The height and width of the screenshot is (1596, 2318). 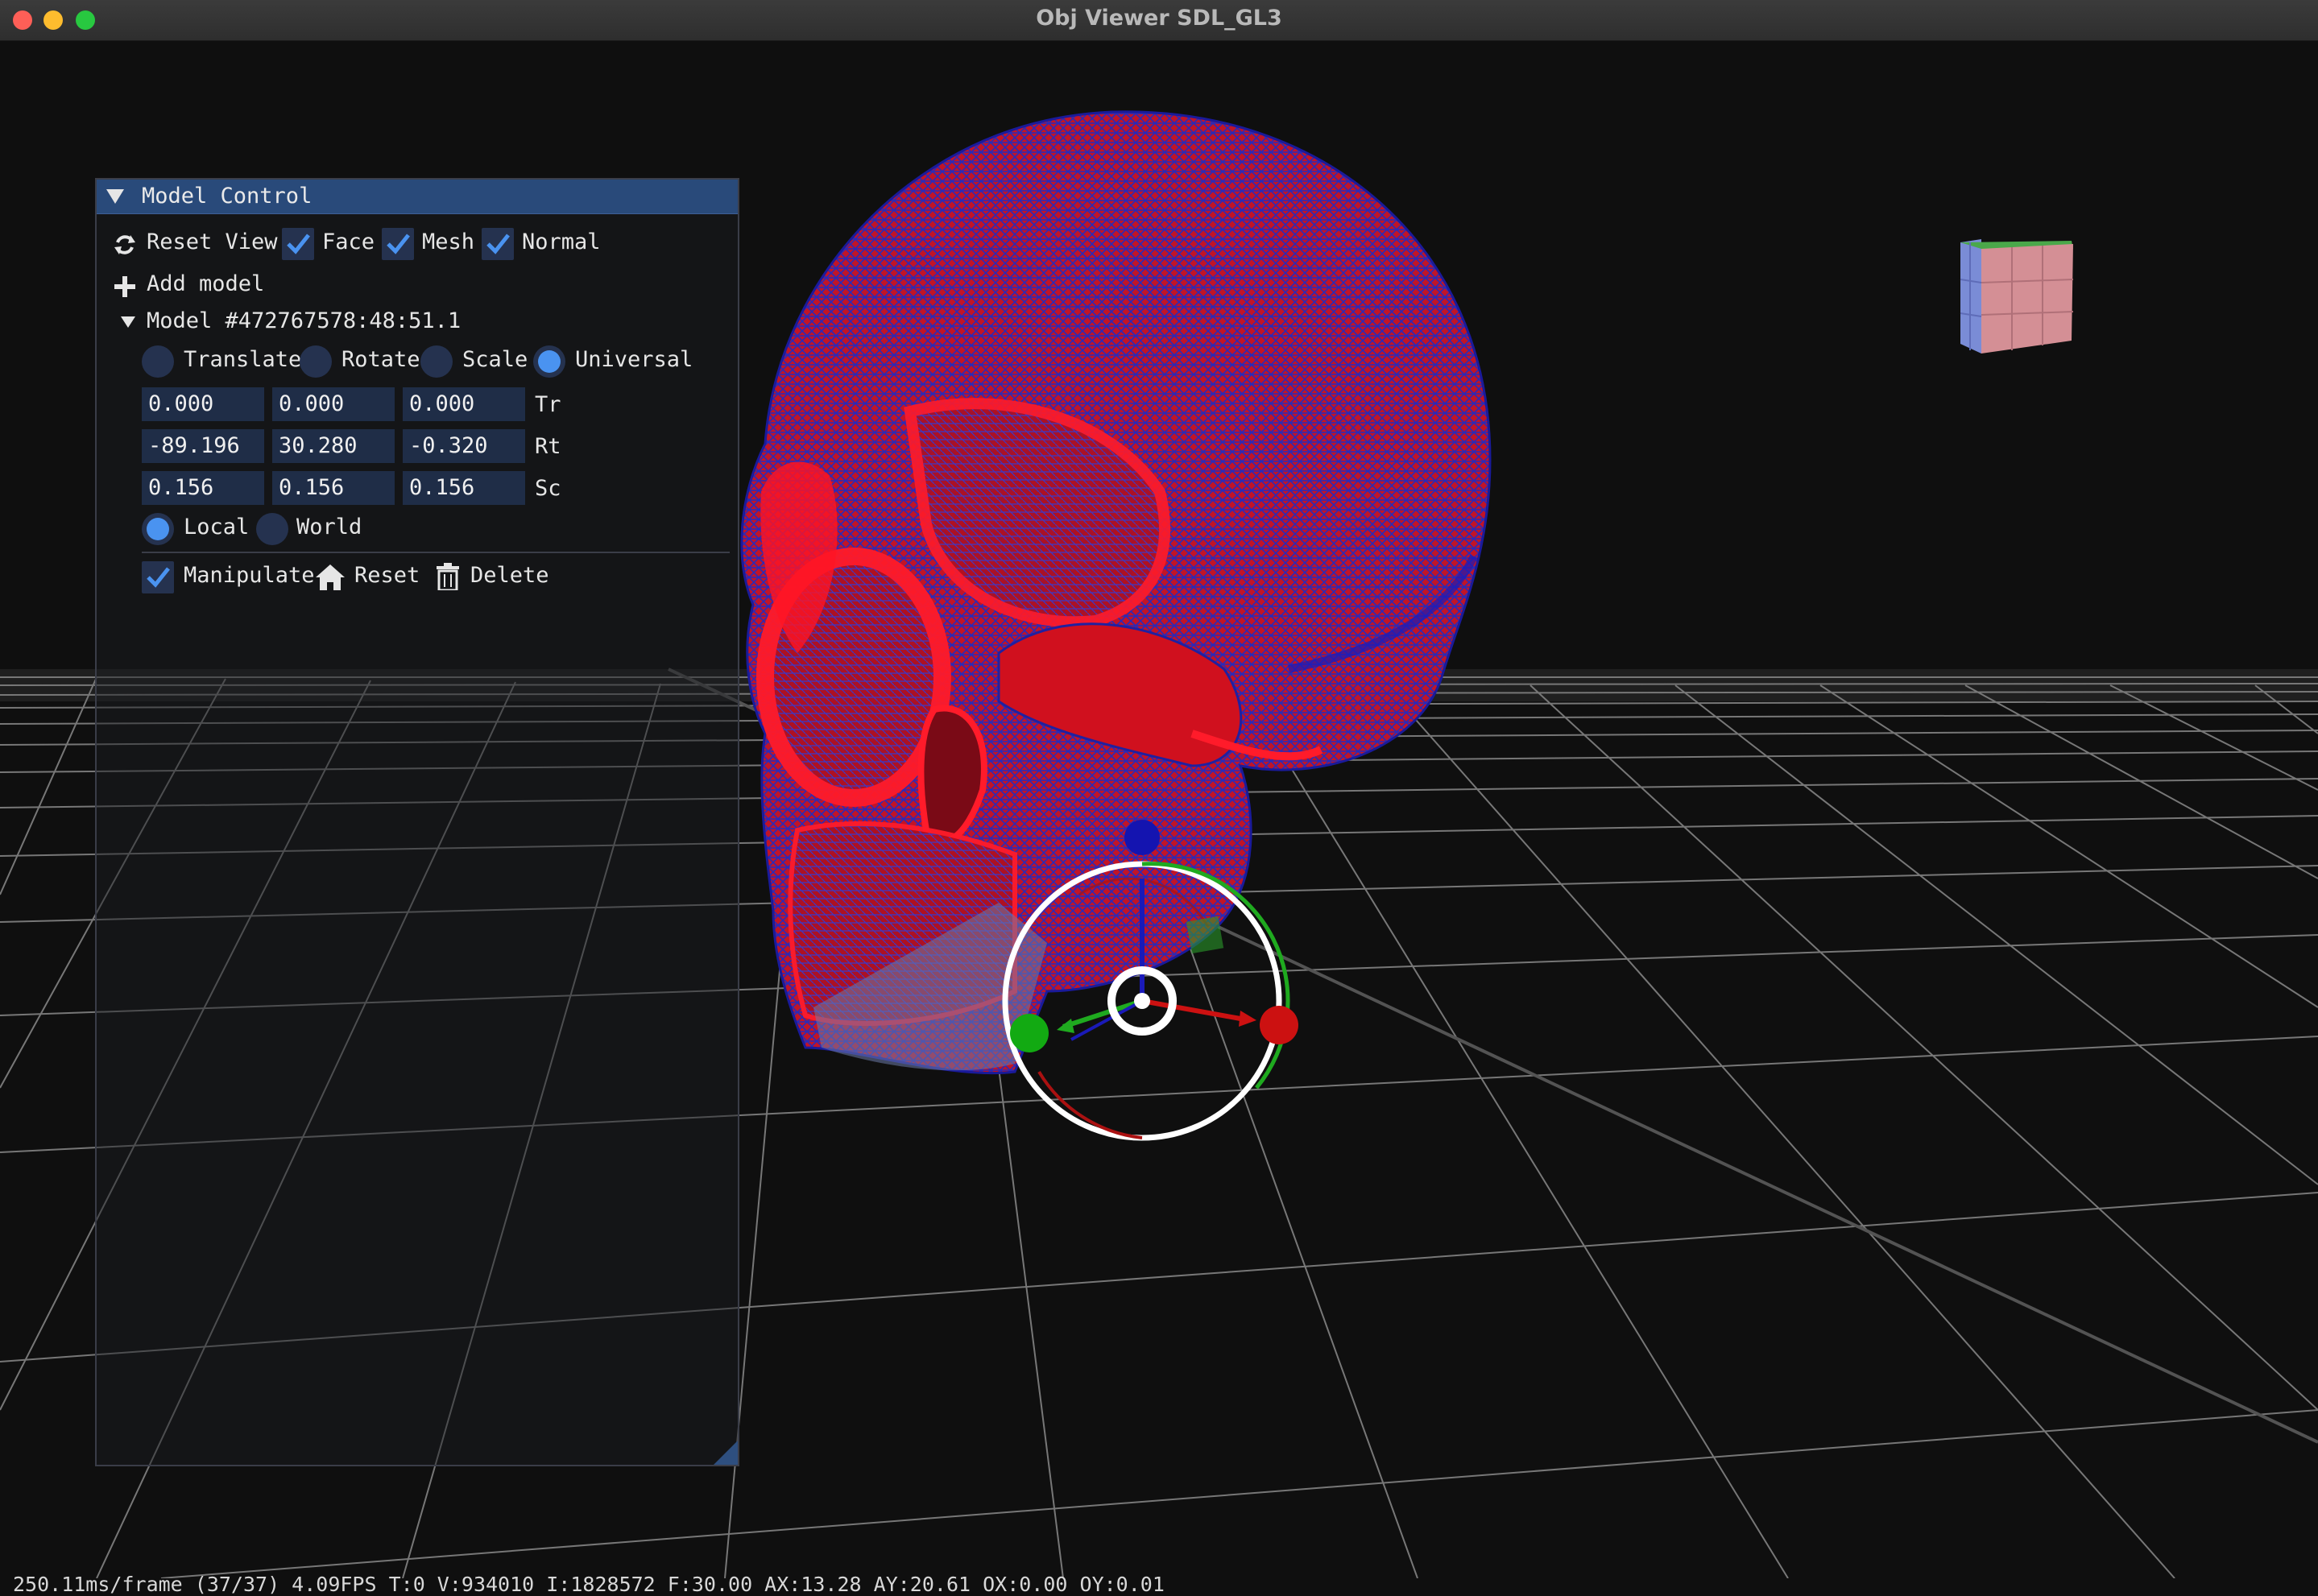 What do you see at coordinates (380, 359) in the screenshot?
I see `rotate-label: Rotate` at bounding box center [380, 359].